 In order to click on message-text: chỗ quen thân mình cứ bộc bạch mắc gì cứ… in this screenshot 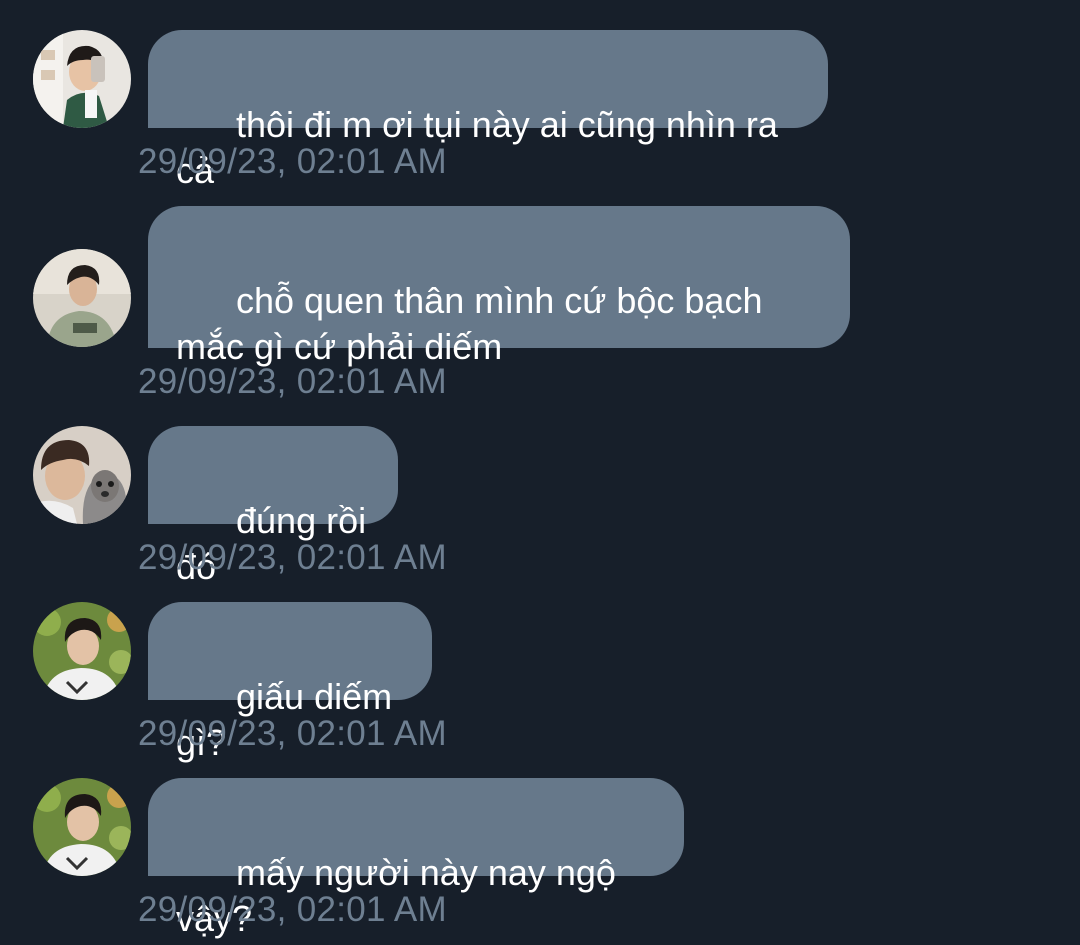, I will do `click(474, 323)`.